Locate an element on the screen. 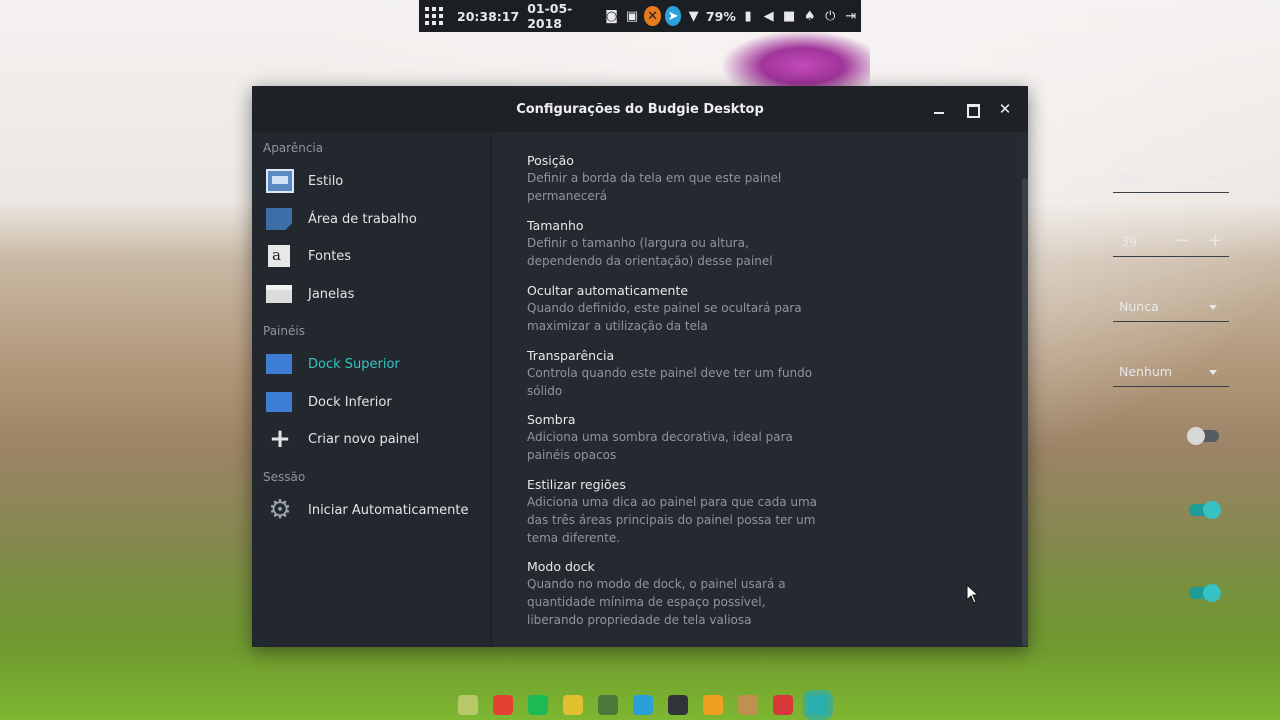 The height and width of the screenshot is (720, 1280). vlc-icon is located at coordinates (712, 705).